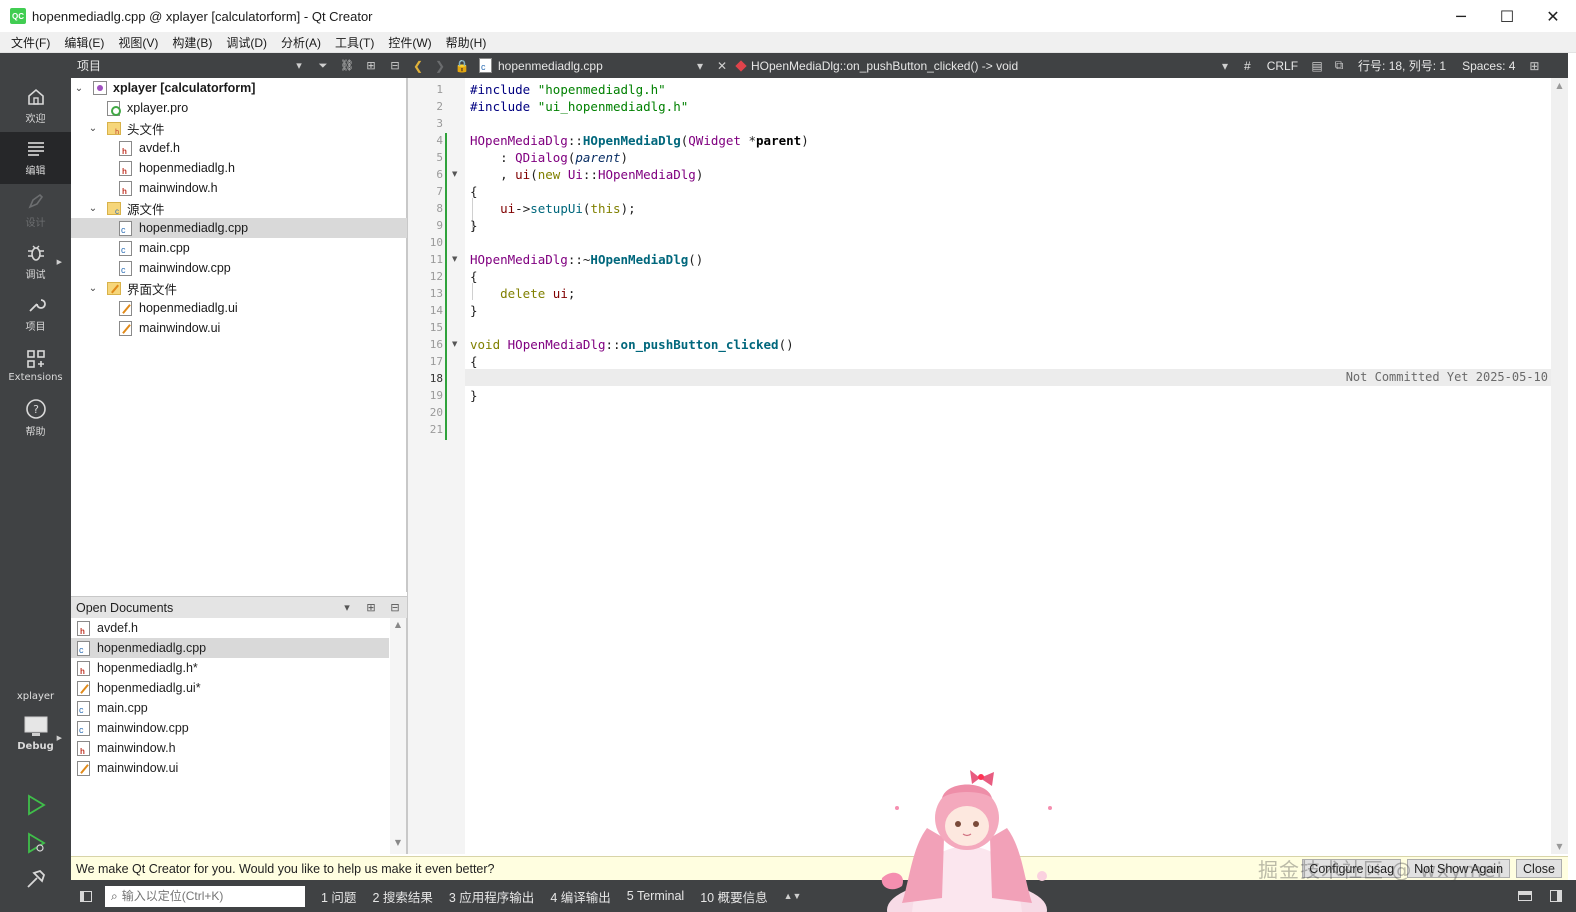 This screenshot has height=912, width=1576. What do you see at coordinates (398, 736) in the screenshot?
I see `open-documents-scrollbar: ▲ ▼` at bounding box center [398, 736].